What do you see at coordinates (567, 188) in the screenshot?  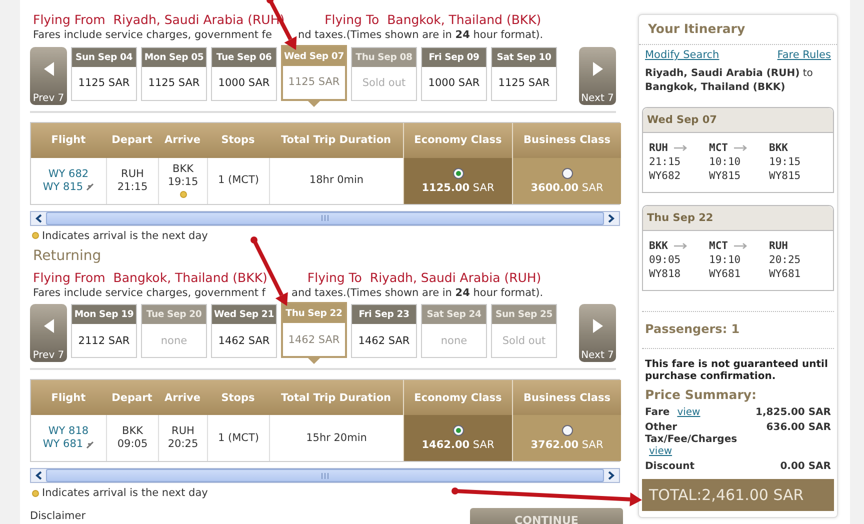 I see `fare-price: 3600.00 SAR` at bounding box center [567, 188].